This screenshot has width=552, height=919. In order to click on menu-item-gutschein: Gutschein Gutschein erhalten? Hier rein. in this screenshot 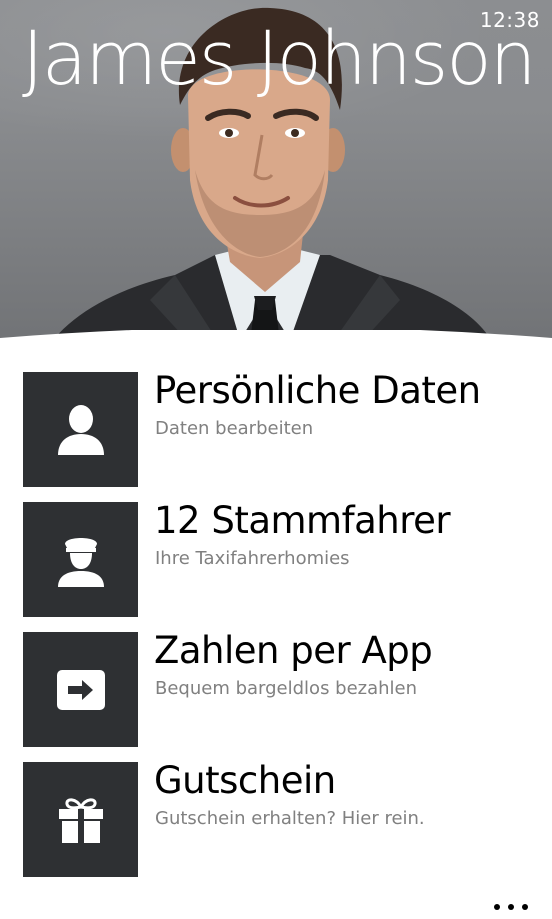, I will do `click(278, 818)`.